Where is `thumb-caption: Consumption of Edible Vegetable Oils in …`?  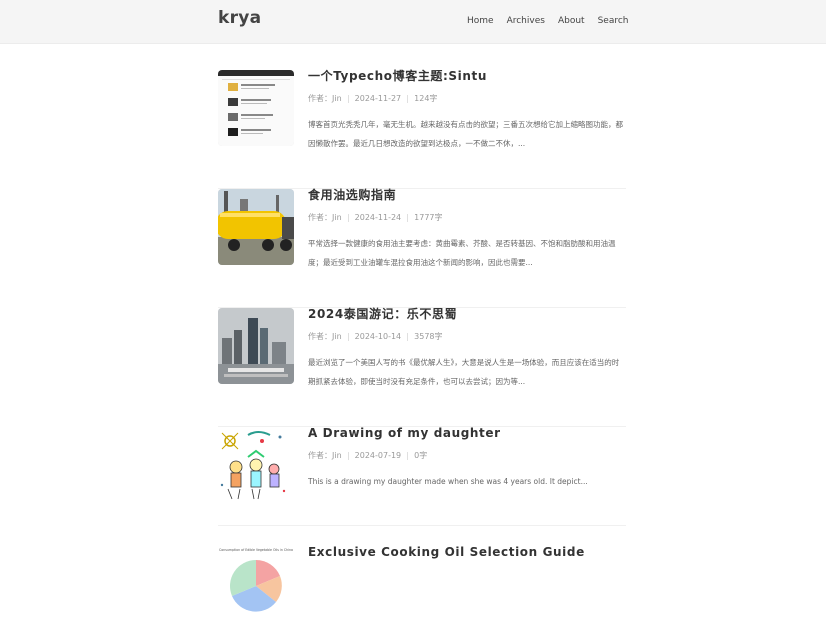 thumb-caption: Consumption of Edible Vegetable Oils in … is located at coordinates (256, 550).